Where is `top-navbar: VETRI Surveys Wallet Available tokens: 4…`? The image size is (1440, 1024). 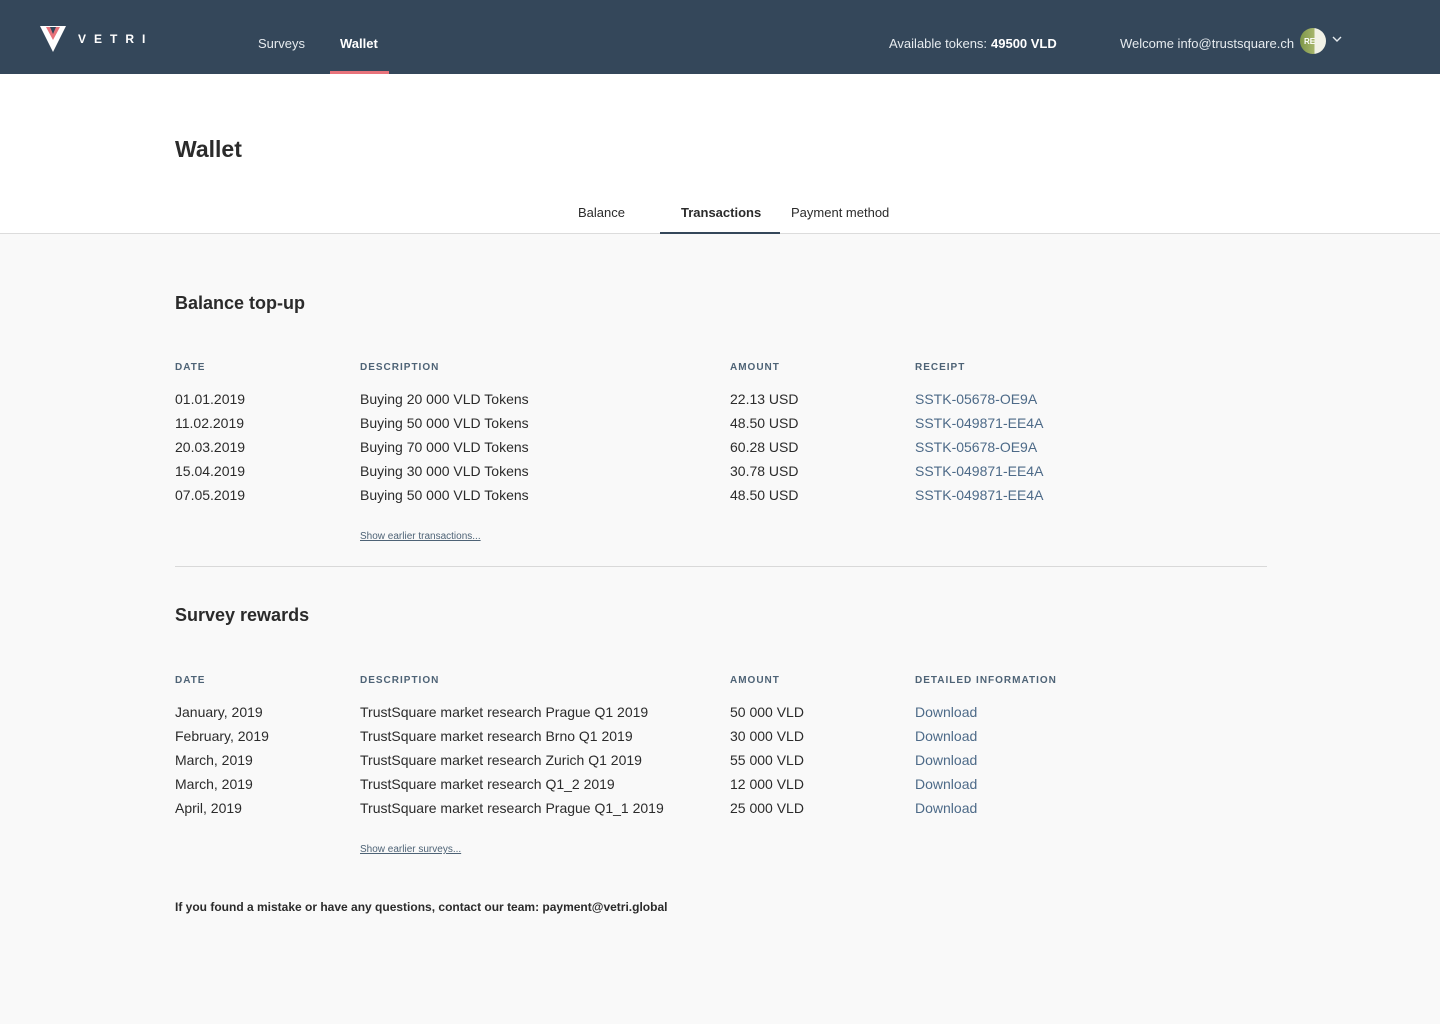
top-navbar: VETRI Surveys Wallet Available tokens: 4… is located at coordinates (720, 37).